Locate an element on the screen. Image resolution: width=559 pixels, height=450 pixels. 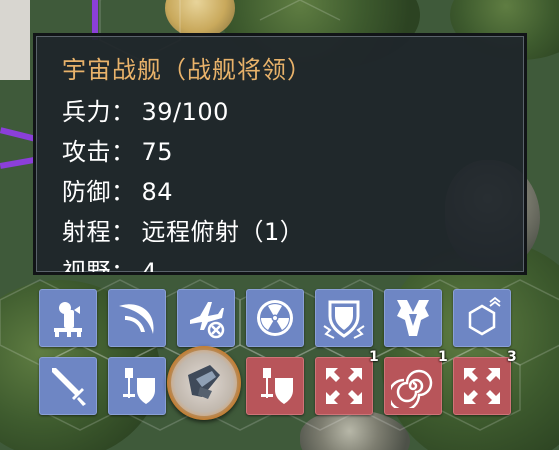
skill-button-spiral is located at coordinates (413, 386).